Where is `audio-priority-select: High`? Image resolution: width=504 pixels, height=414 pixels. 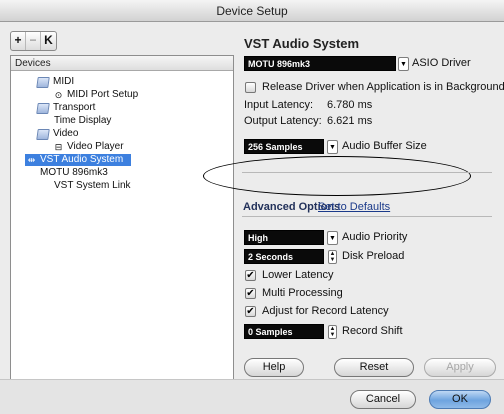 audio-priority-select: High is located at coordinates (284, 237).